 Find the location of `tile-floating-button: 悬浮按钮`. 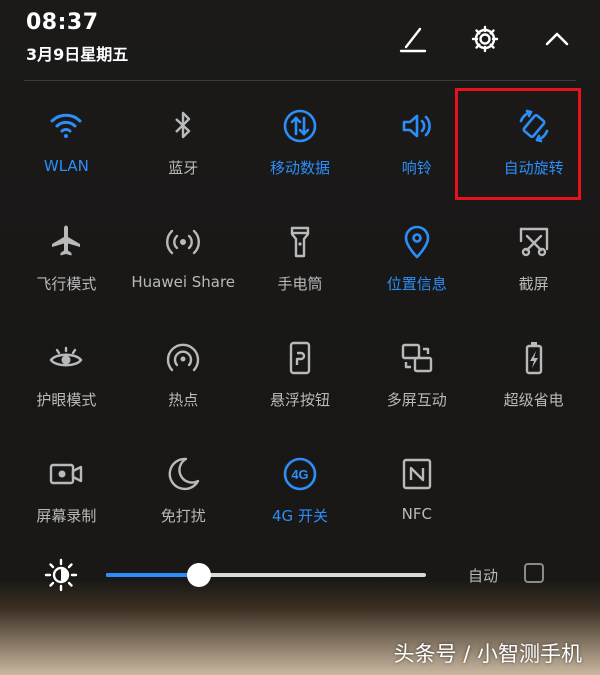

tile-floating-button: 悬浮按钮 is located at coordinates (300, 374).